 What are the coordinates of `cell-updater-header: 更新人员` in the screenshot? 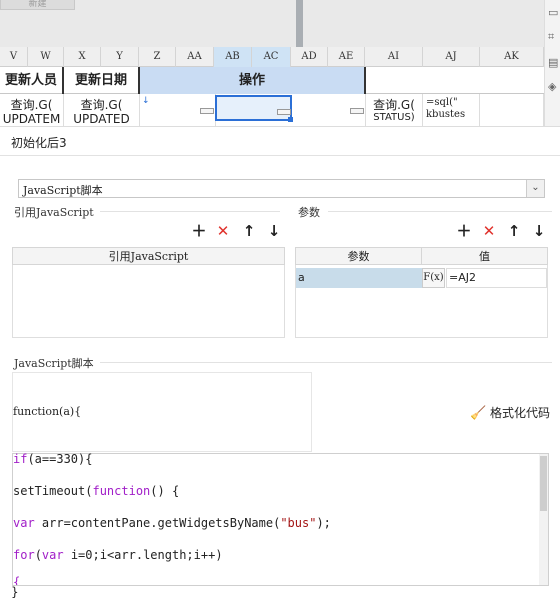 It's located at (32, 80).